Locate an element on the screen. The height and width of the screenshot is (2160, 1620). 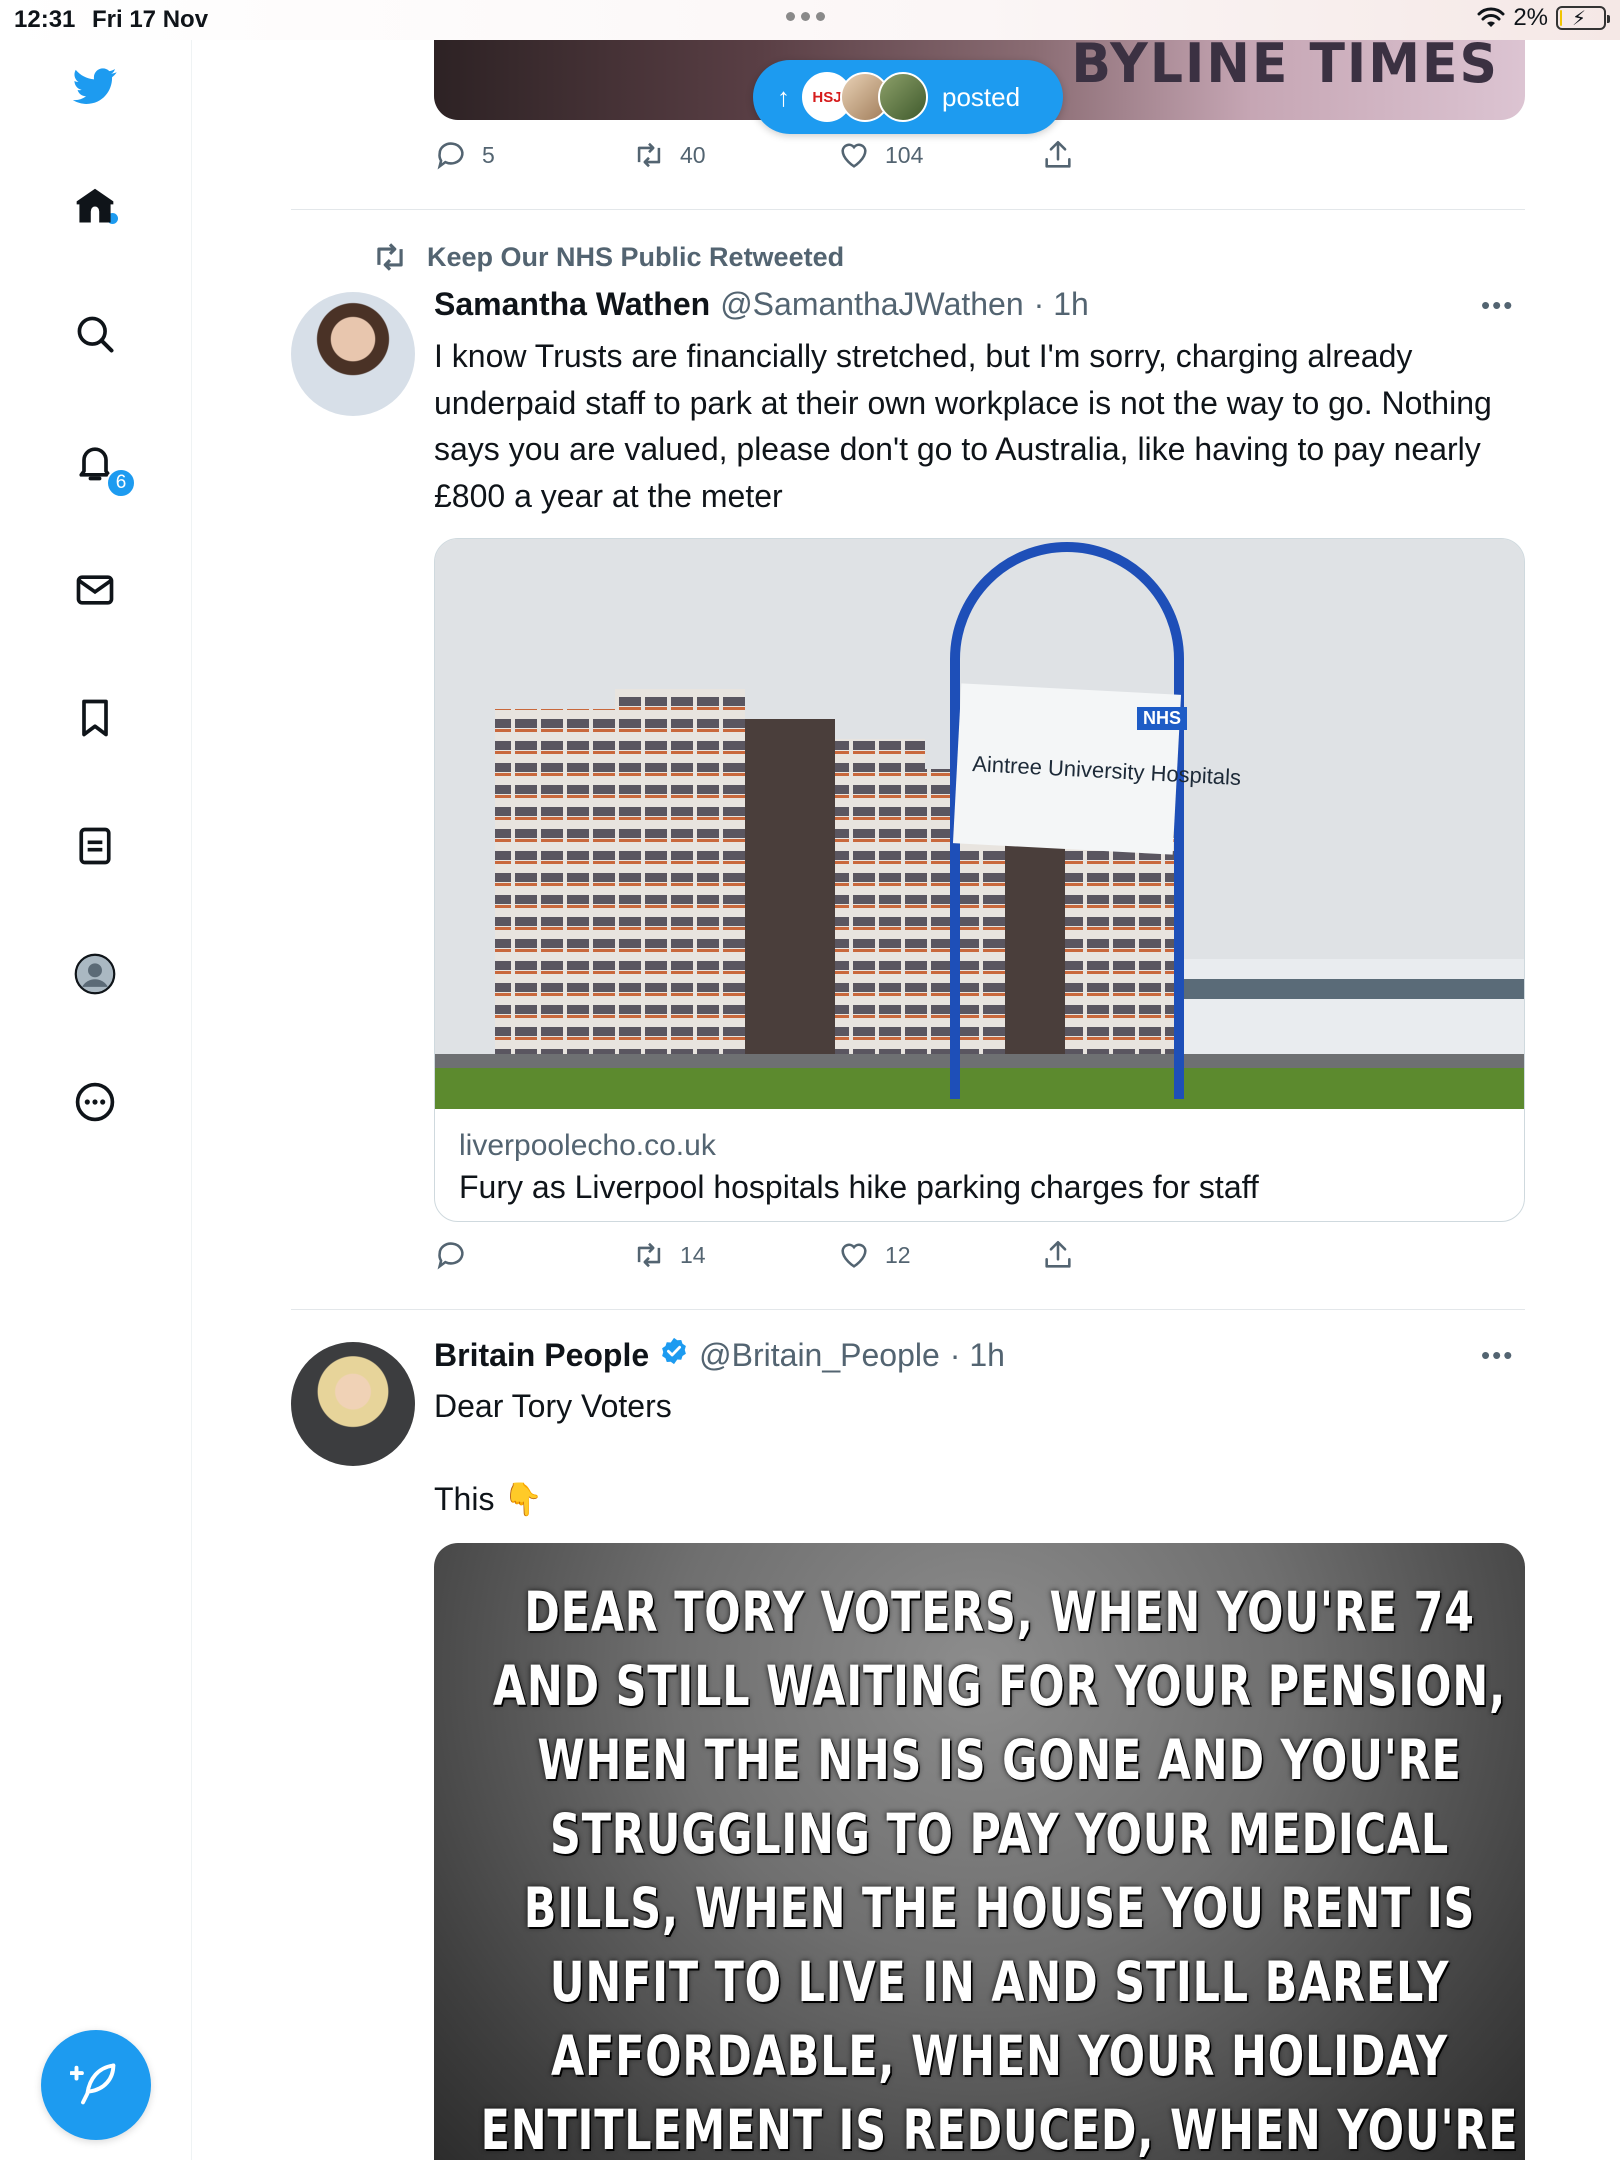
pill-avatar is located at coordinates (903, 97).